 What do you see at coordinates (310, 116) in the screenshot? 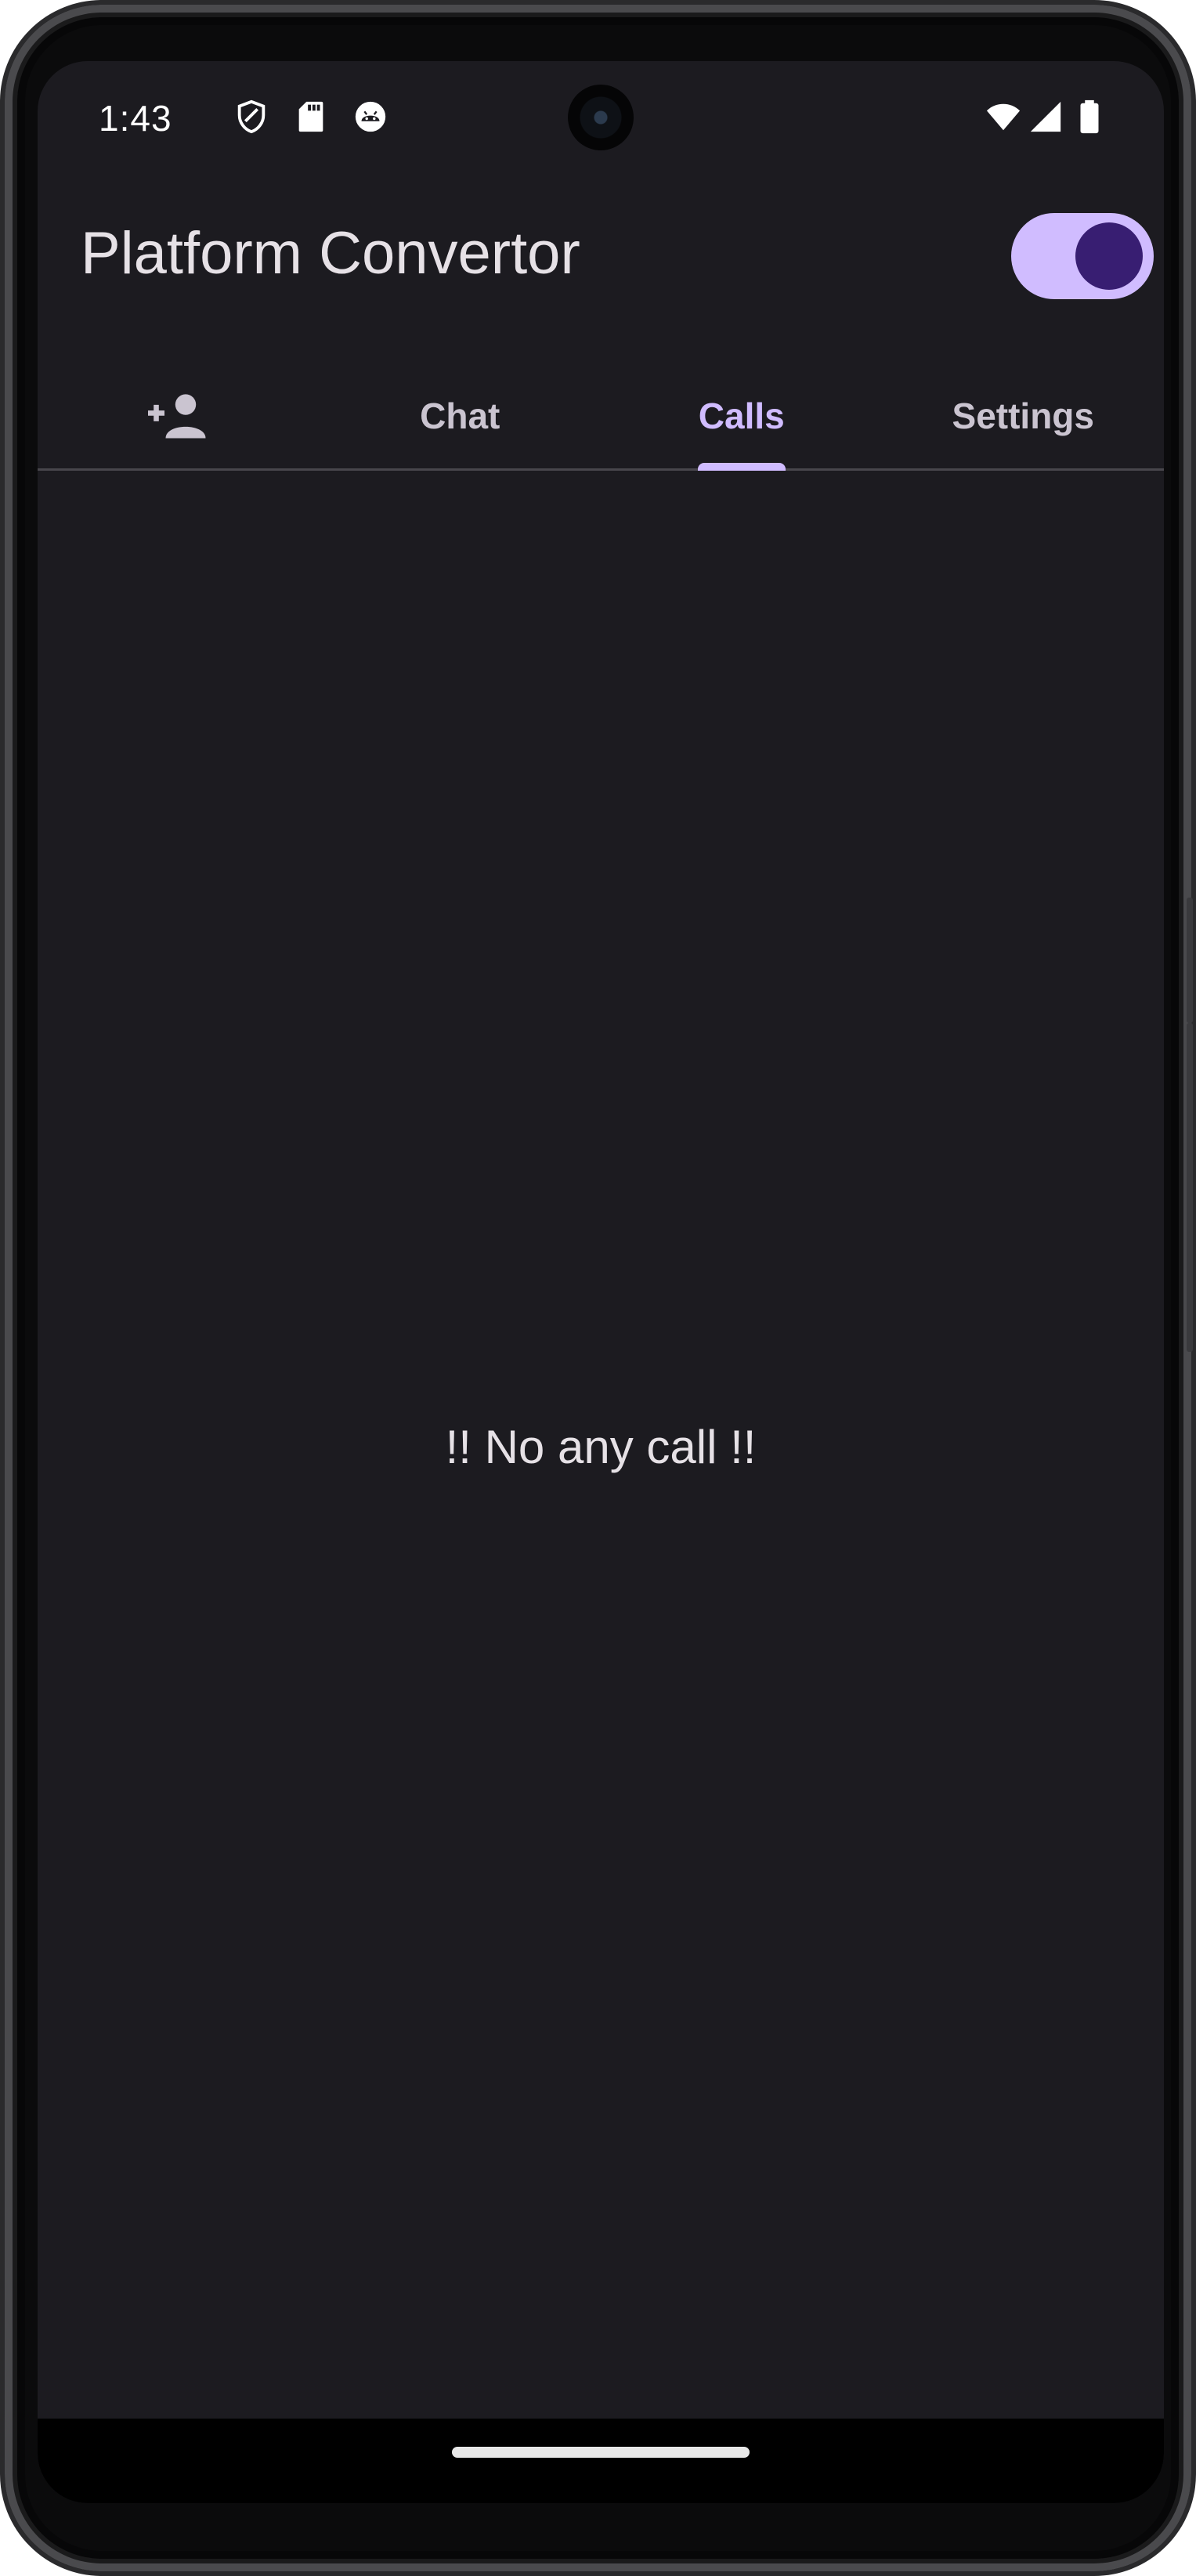
I see `sd-card-icon` at bounding box center [310, 116].